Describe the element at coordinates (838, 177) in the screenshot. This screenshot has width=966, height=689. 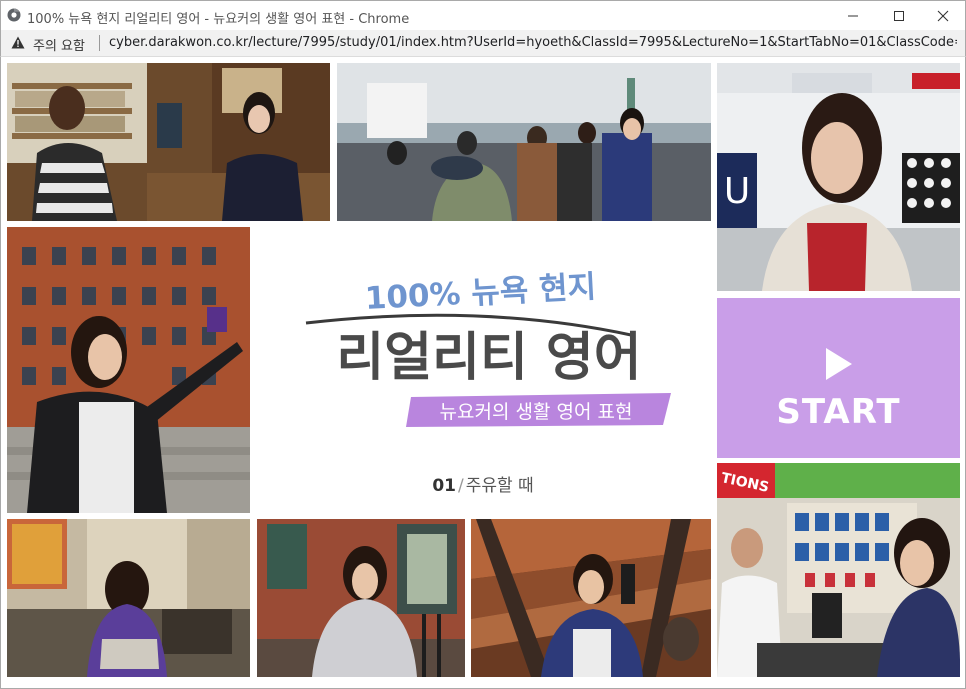
I see `photo-university-store: U` at that location.